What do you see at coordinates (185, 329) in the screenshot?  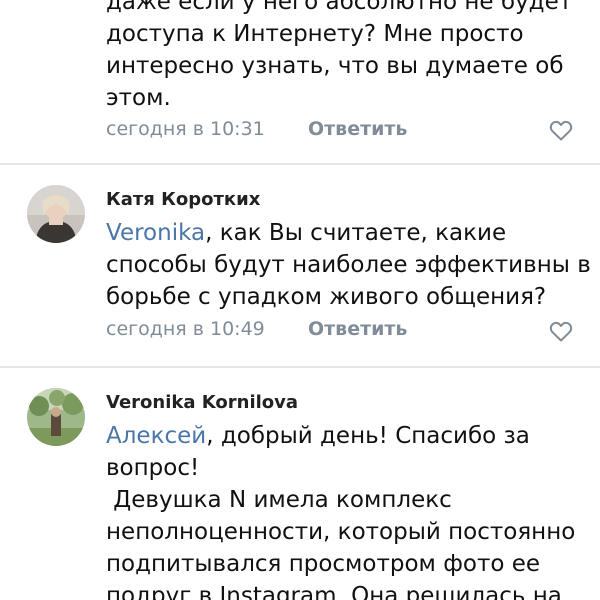 I see `comment-timestamp: сегодня в 10:49` at bounding box center [185, 329].